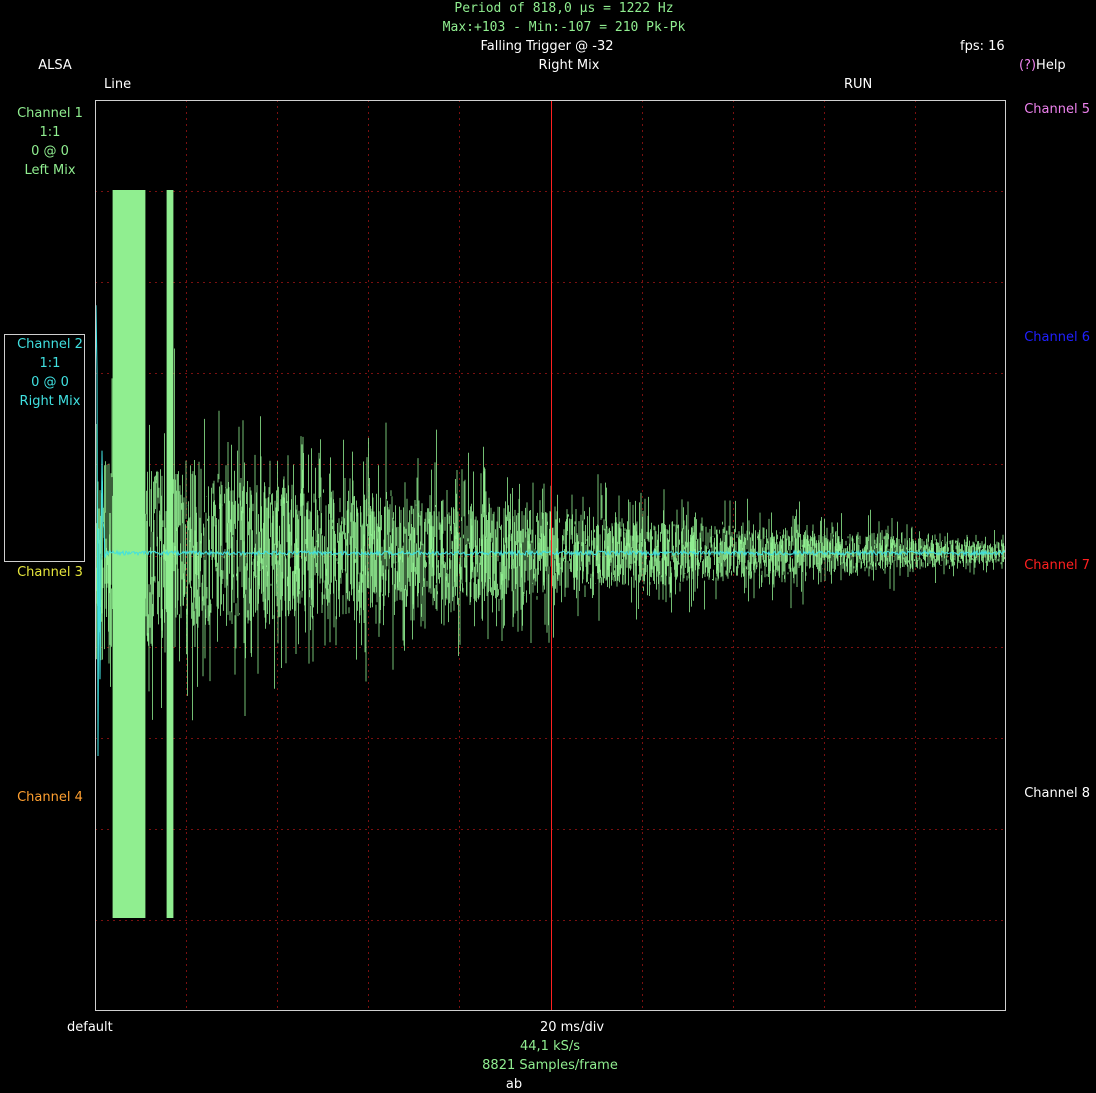 This screenshot has height=1093, width=1096. Describe the element at coordinates (1057, 794) in the screenshot. I see `channel-8-label: Channel 8` at that location.